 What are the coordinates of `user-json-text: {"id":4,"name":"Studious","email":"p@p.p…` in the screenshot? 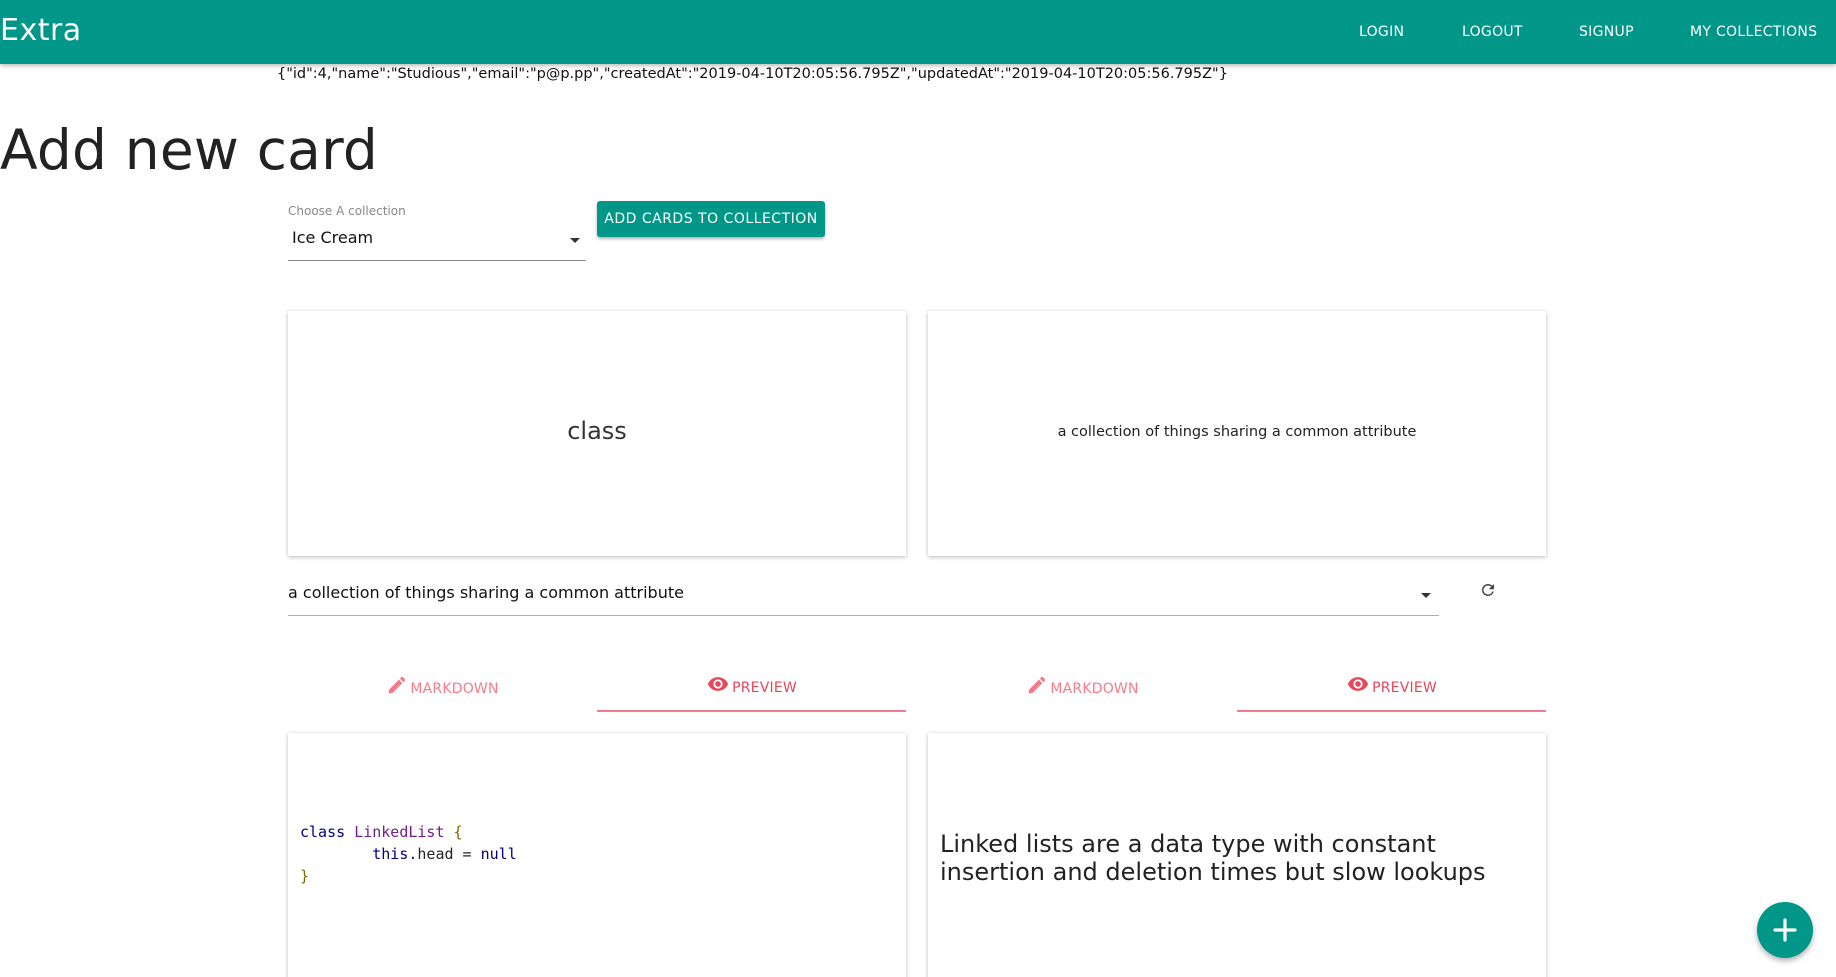 It's located at (752, 74).